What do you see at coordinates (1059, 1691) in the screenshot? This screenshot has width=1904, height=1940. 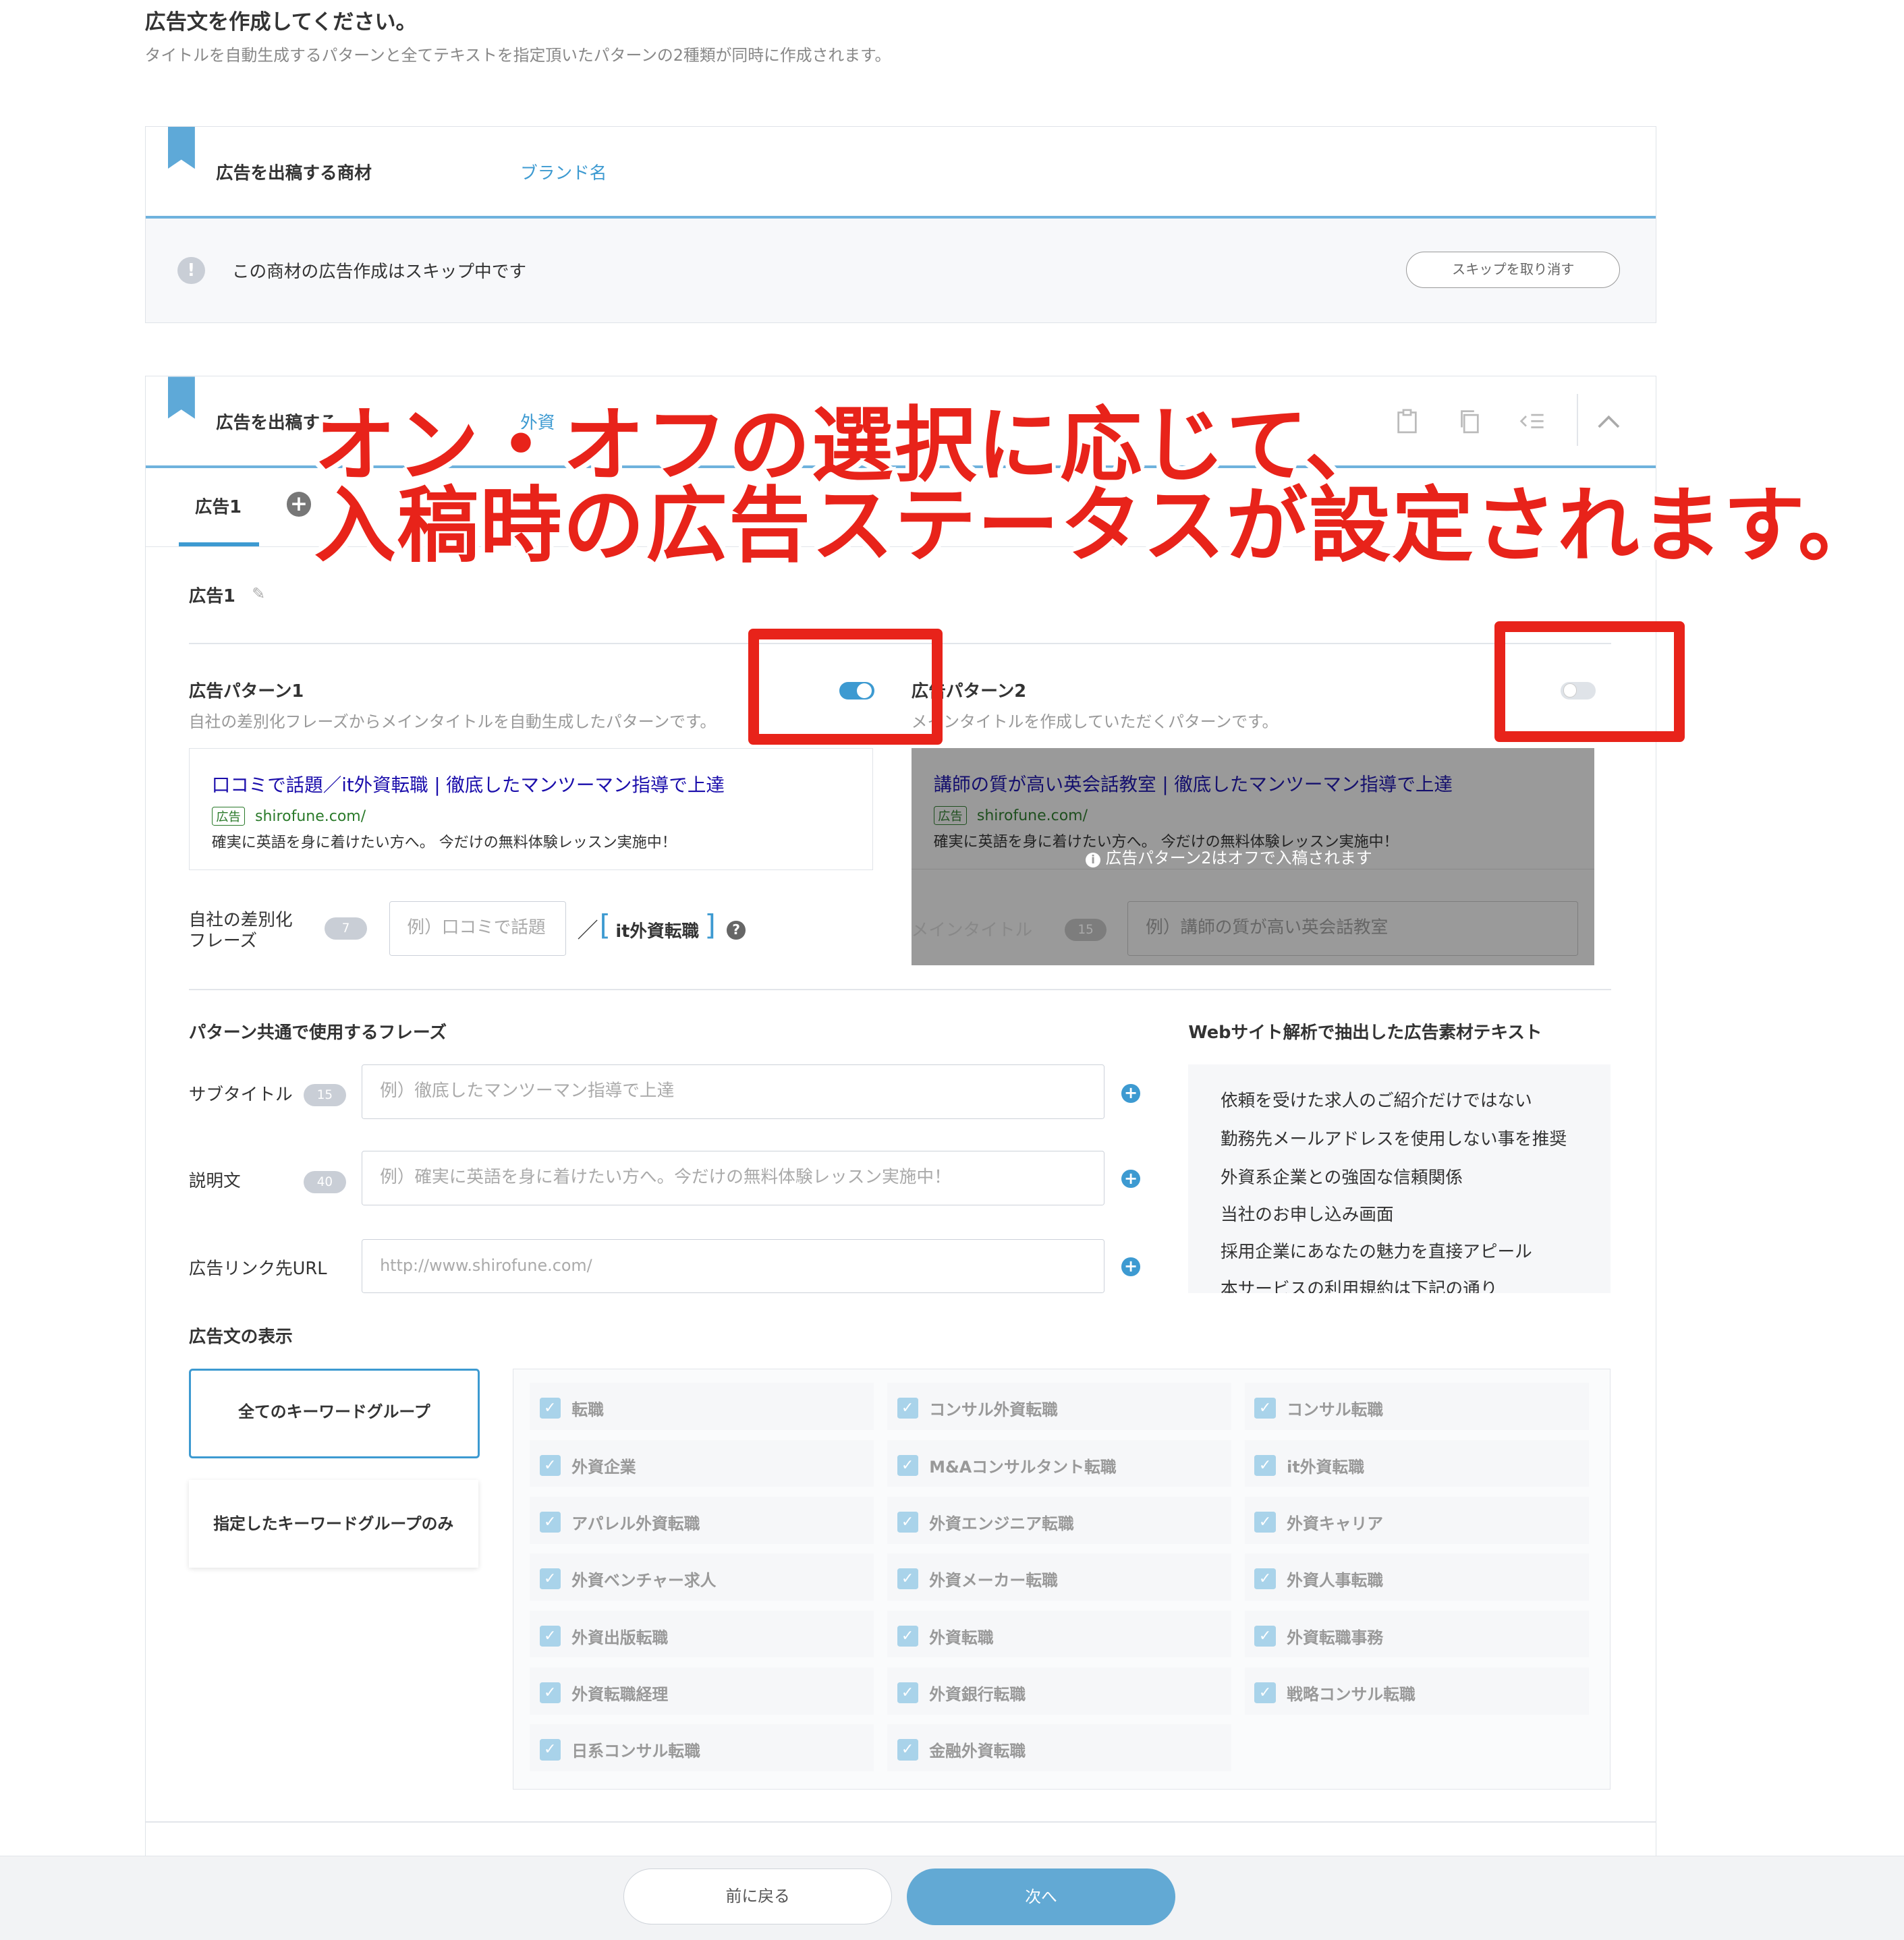 I see `keyword-checkbox-item: ✓ 外資銀行転職` at bounding box center [1059, 1691].